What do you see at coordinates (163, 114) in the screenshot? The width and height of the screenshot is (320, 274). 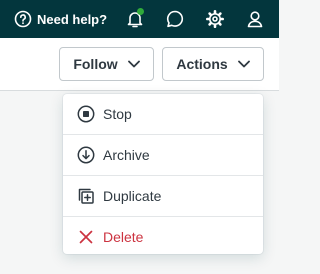 I see `menu-item-stop: Stop` at bounding box center [163, 114].